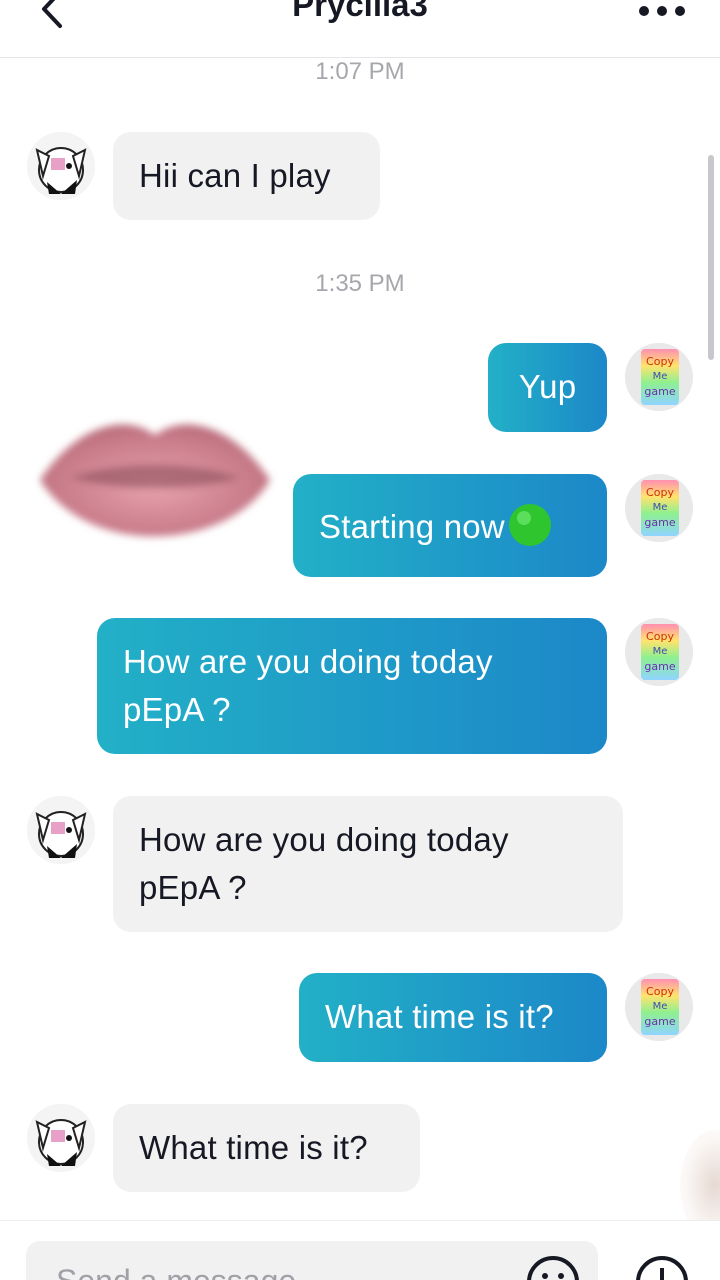  What do you see at coordinates (453, 1017) in the screenshot?
I see `outgoing-message-bubble: What time is it?` at bounding box center [453, 1017].